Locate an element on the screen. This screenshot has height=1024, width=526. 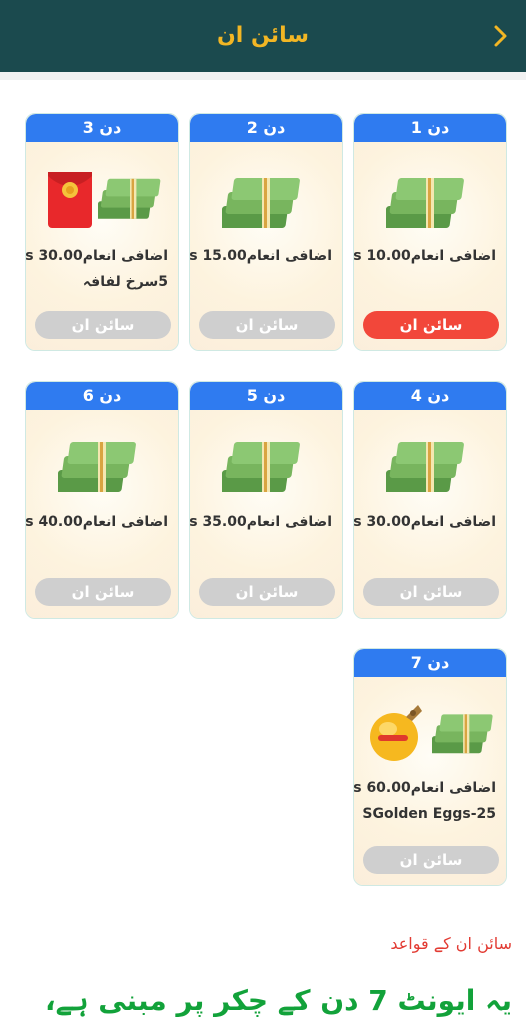
day-card-4: دن 4 اضافی انعامRs 30.00 سائن ان is located at coordinates (430, 500).